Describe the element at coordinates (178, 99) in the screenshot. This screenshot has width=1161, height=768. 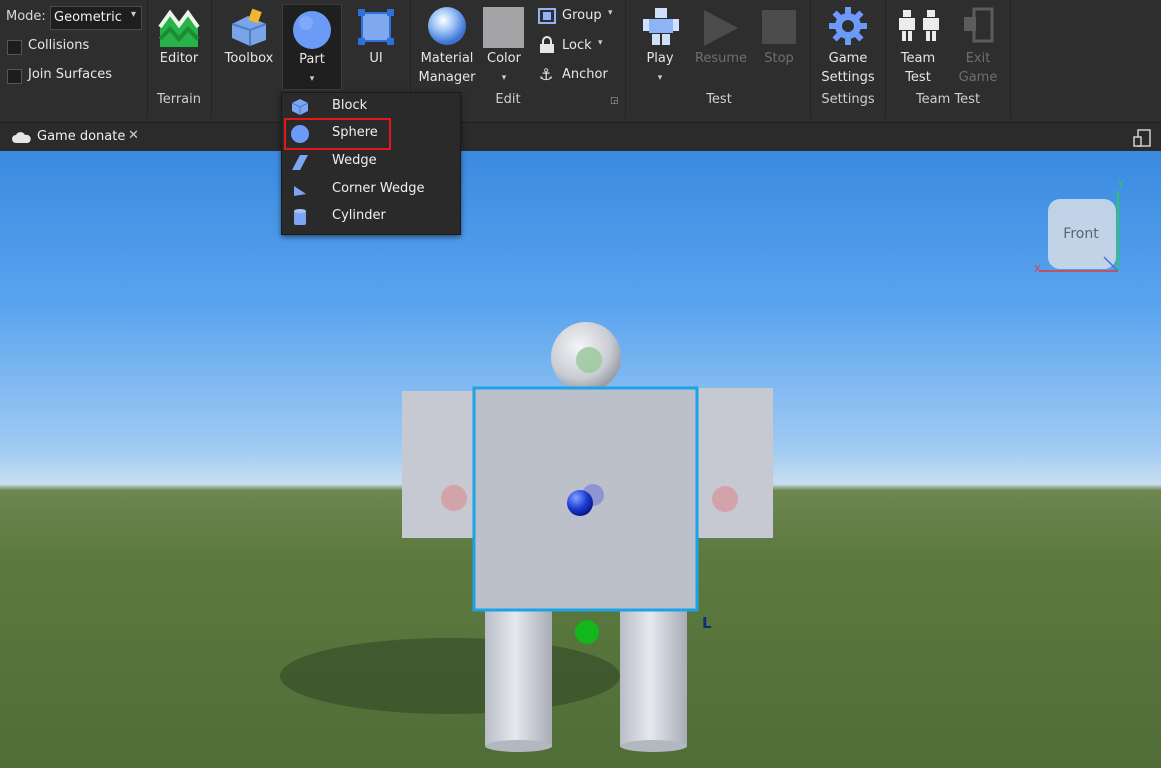
I see `terrain-group-label: Terrain` at that location.